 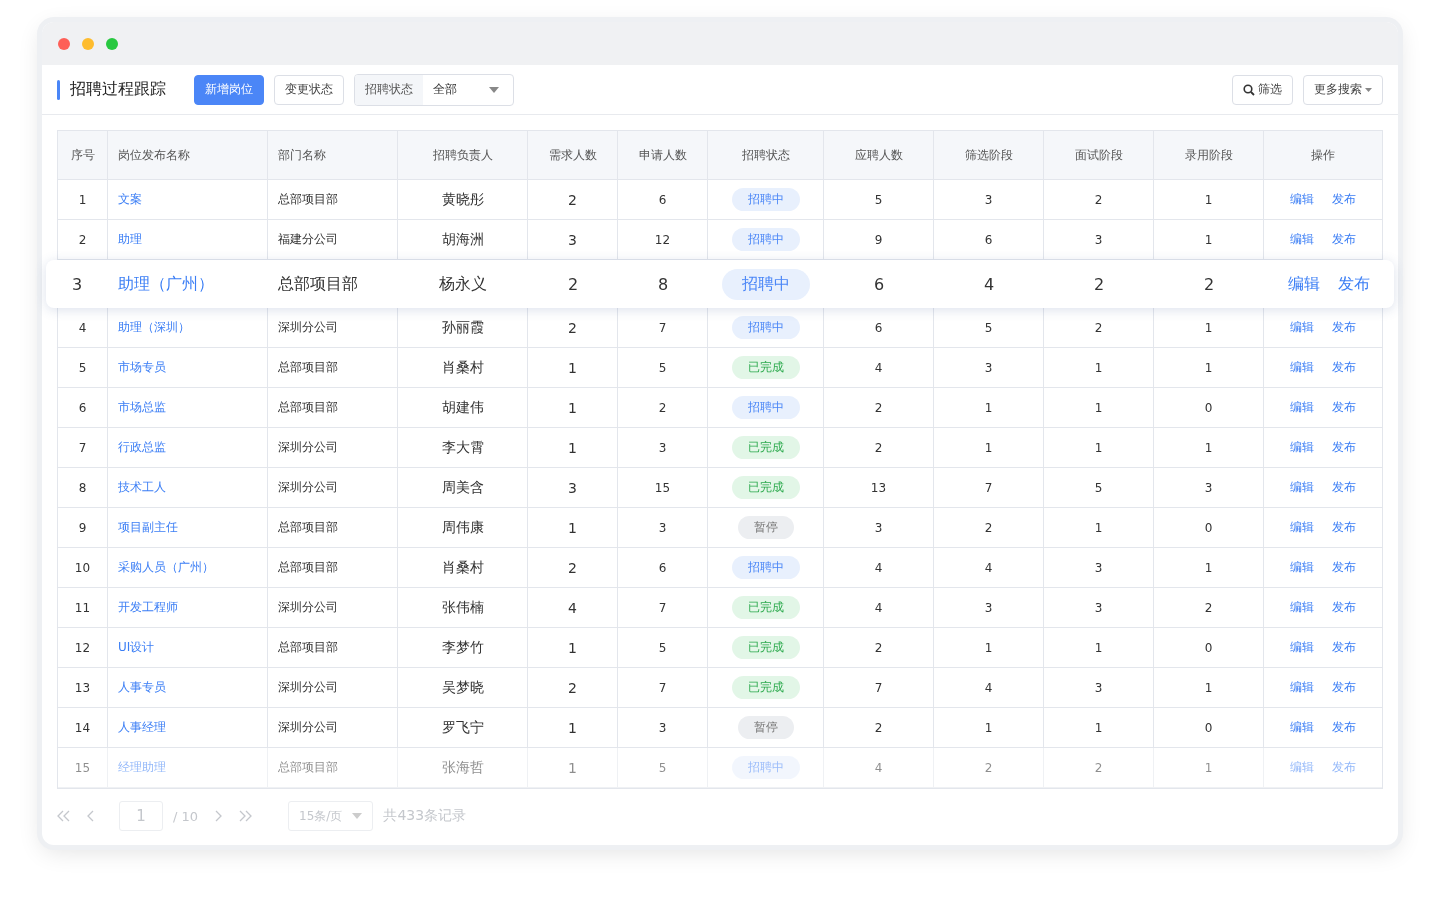 I want to click on stage-count: 0, so click(x=1208, y=727).